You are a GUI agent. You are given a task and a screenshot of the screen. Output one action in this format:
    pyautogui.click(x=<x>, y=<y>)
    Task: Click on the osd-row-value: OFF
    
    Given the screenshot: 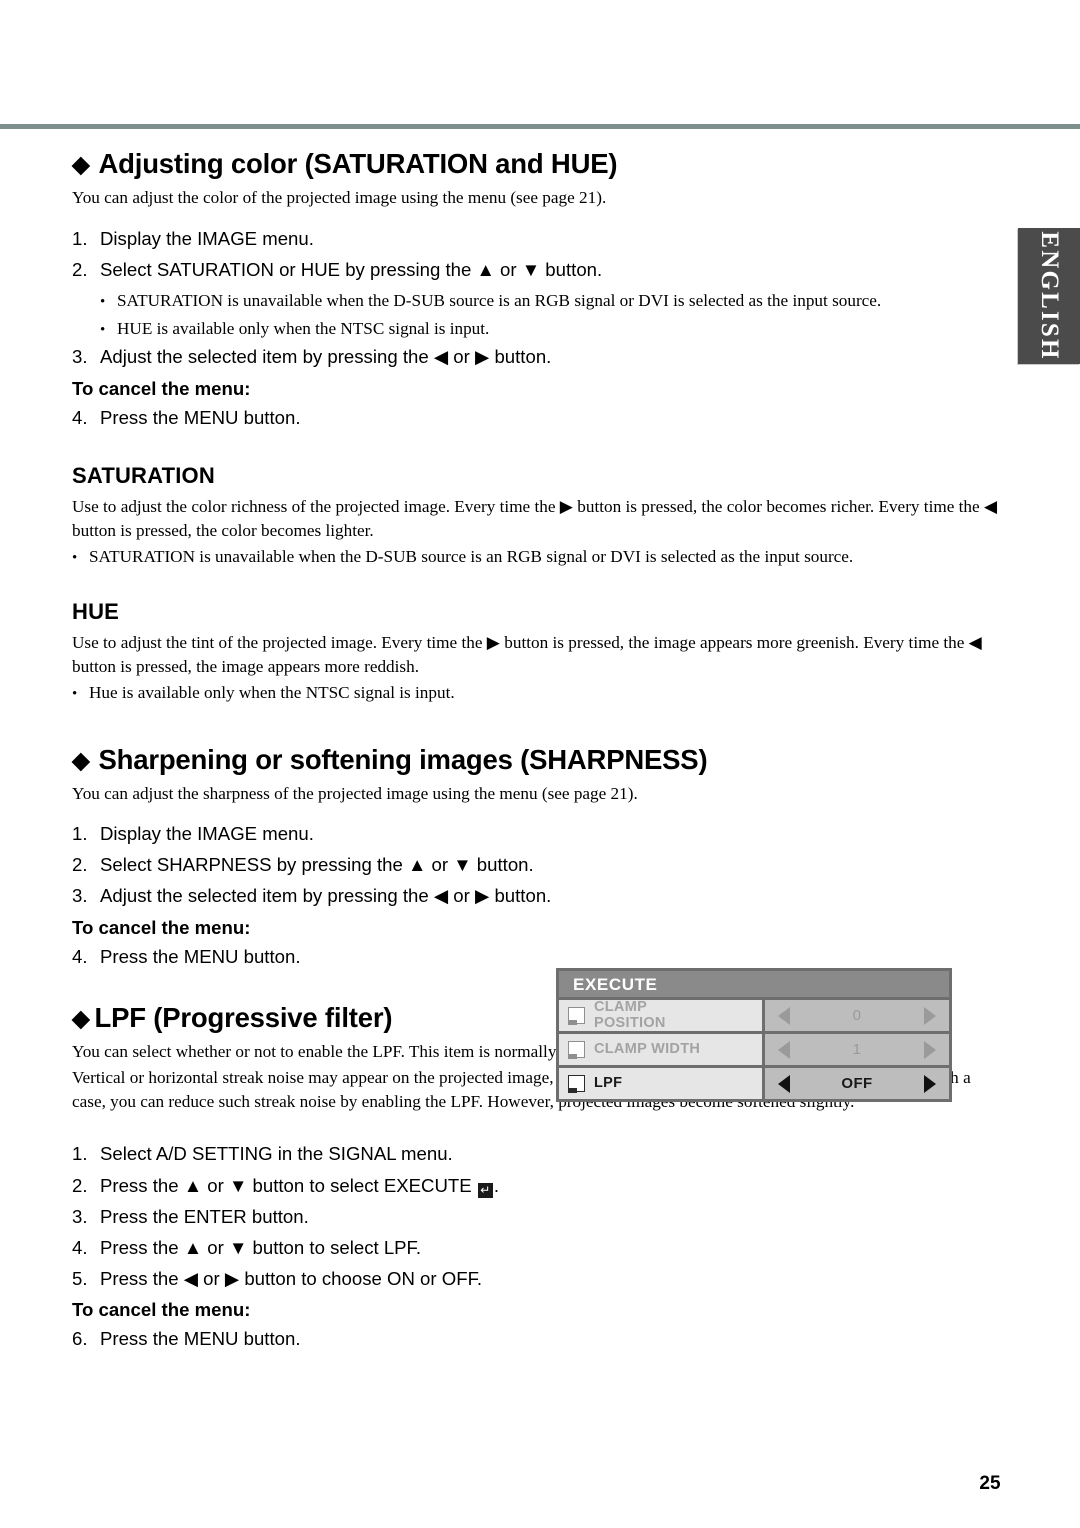 What is the action you would take?
    pyautogui.click(x=857, y=1083)
    